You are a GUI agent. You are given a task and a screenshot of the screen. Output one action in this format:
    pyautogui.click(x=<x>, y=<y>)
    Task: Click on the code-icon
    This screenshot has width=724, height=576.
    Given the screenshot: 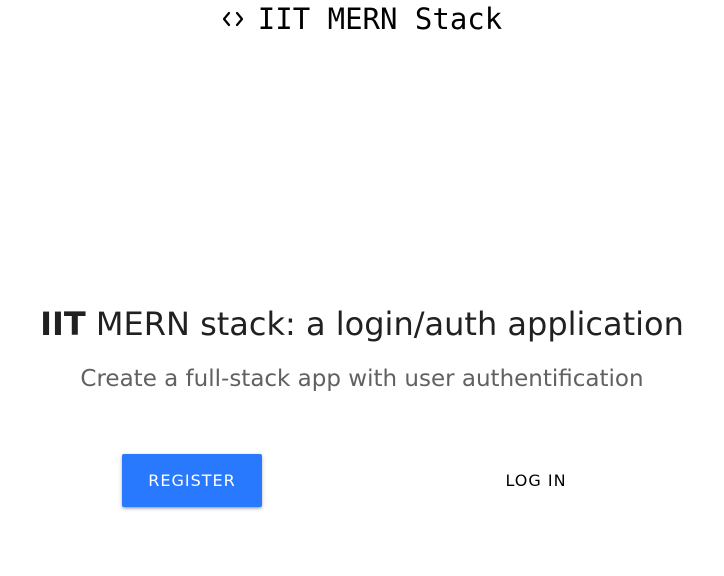 What is the action you would take?
    pyautogui.click(x=233, y=19)
    